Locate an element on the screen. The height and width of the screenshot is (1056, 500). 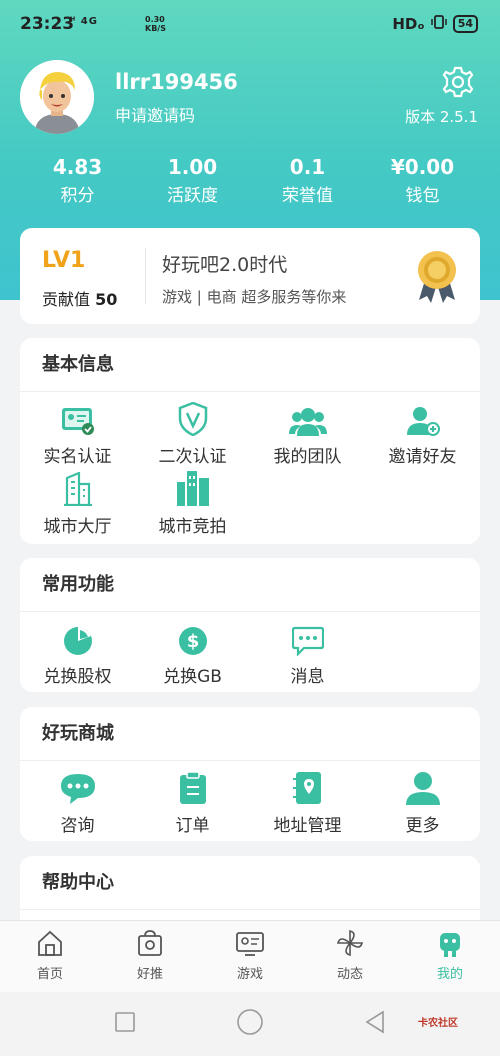
invite-friend-button: 邀请好友 is located at coordinates (422, 429).